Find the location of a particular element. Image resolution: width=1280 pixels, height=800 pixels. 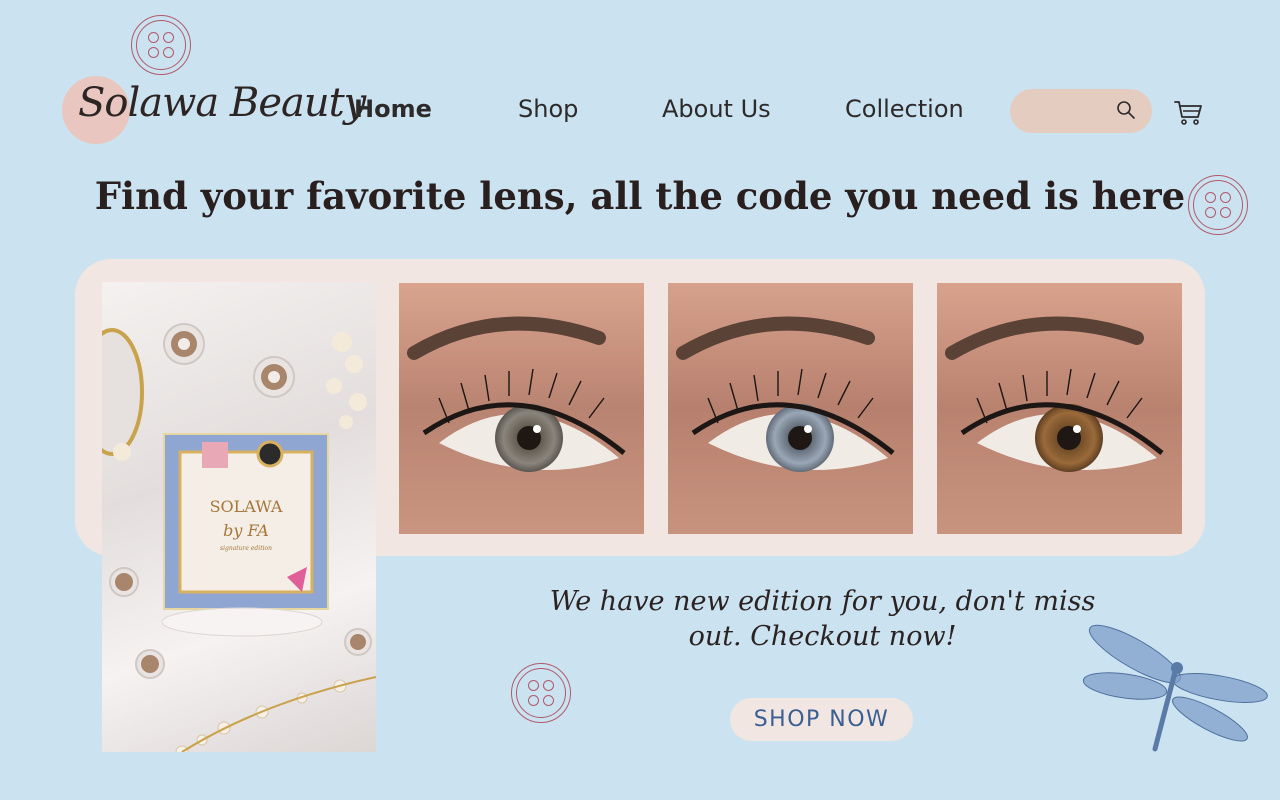

lens-photo-brown is located at coordinates (1059, 408).